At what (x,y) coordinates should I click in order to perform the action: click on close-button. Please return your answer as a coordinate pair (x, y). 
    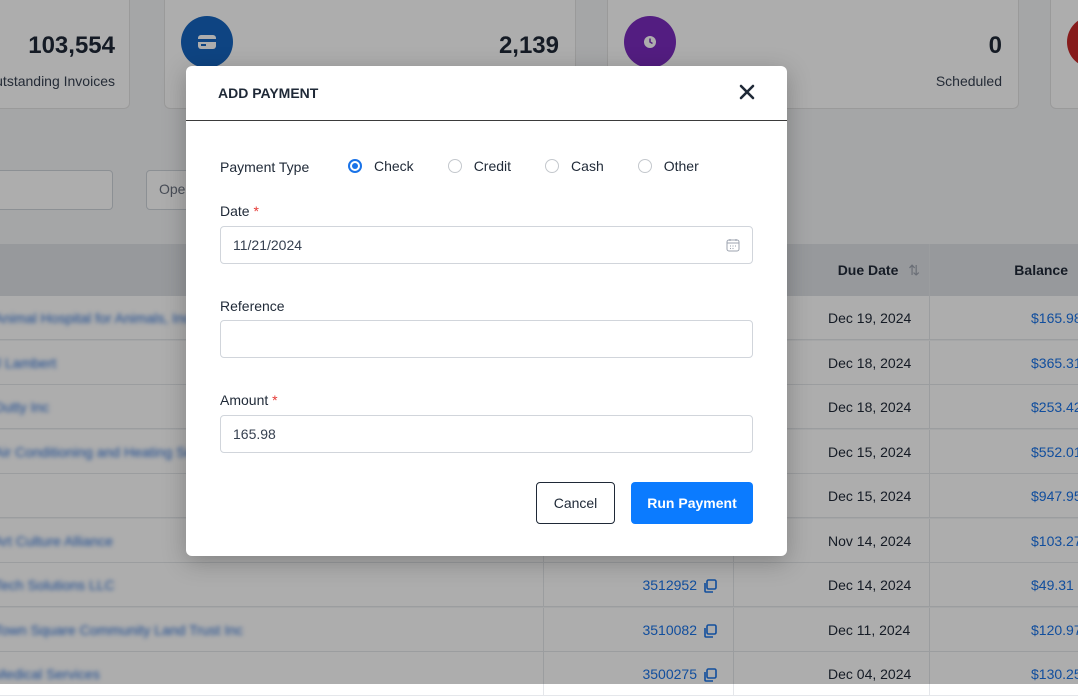
    Looking at the image, I should click on (747, 92).